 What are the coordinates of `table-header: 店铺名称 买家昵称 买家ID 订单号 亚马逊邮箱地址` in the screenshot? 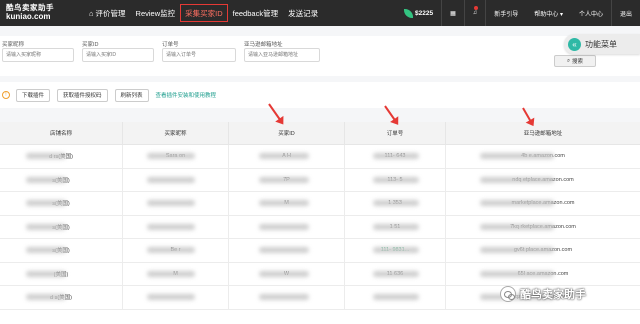 It's located at (320, 133).